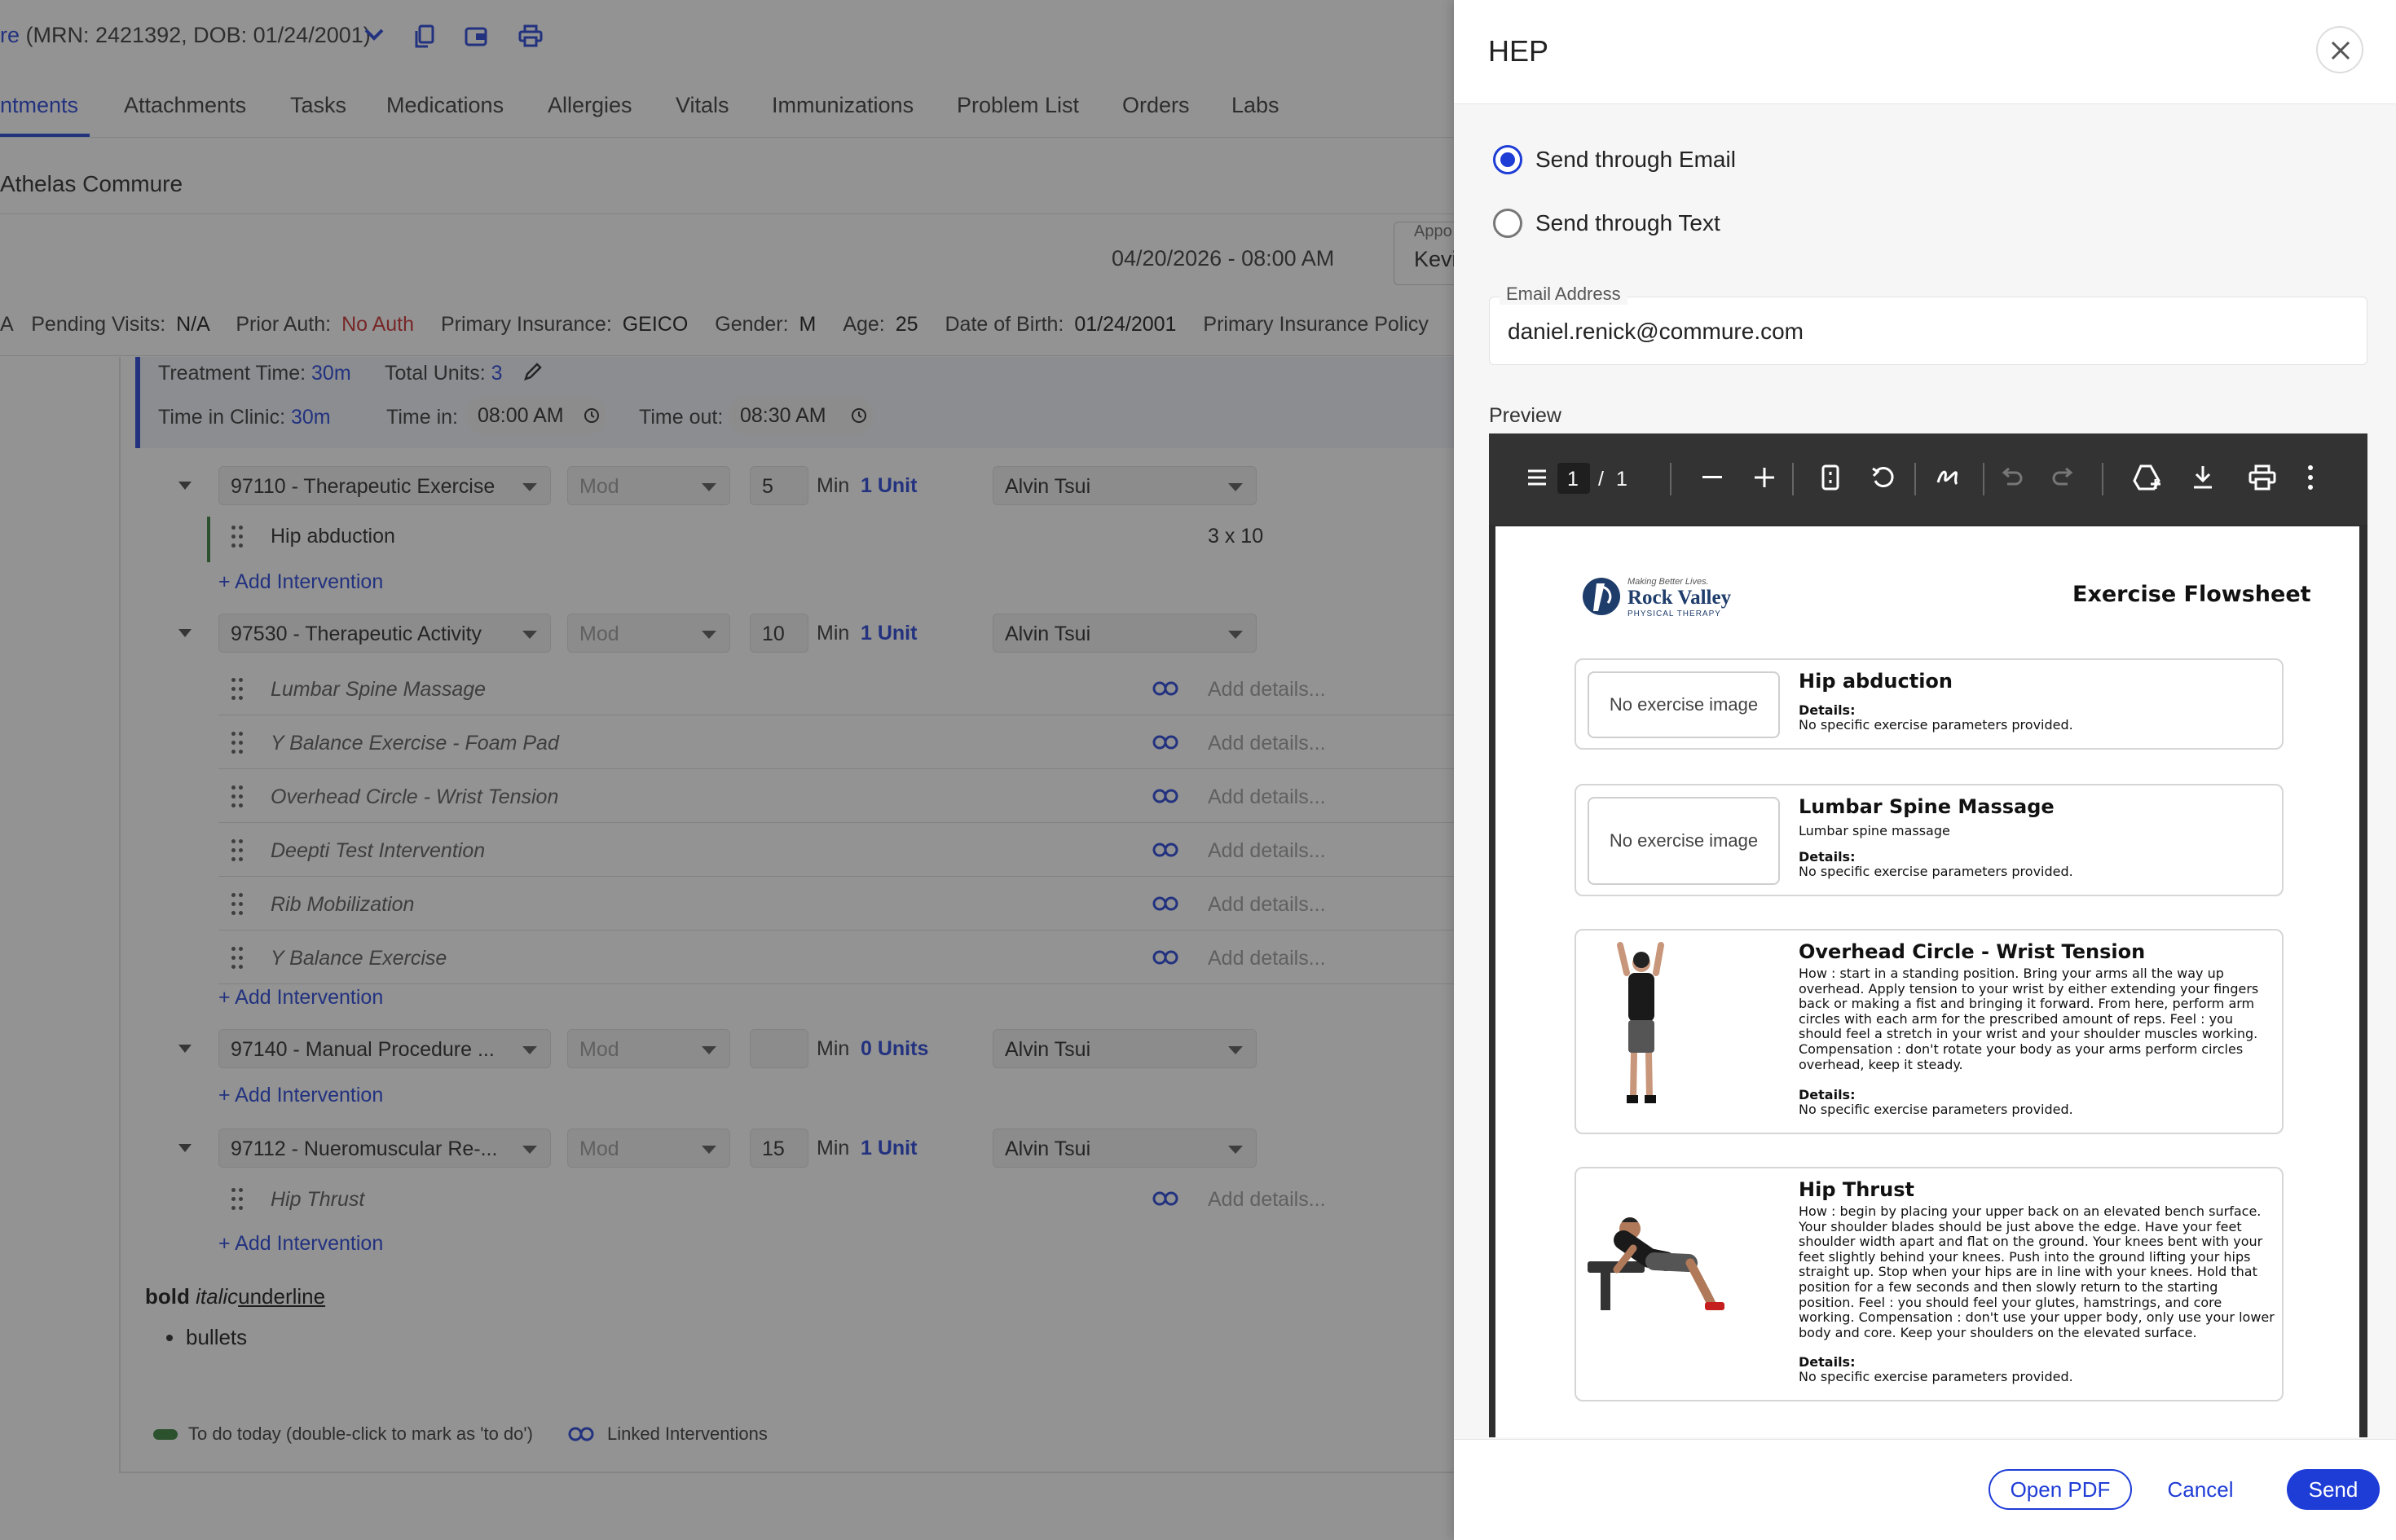 This screenshot has height=1540, width=2396. Describe the element at coordinates (1621, 479) in the screenshot. I see `pdf-page-total: 1` at that location.